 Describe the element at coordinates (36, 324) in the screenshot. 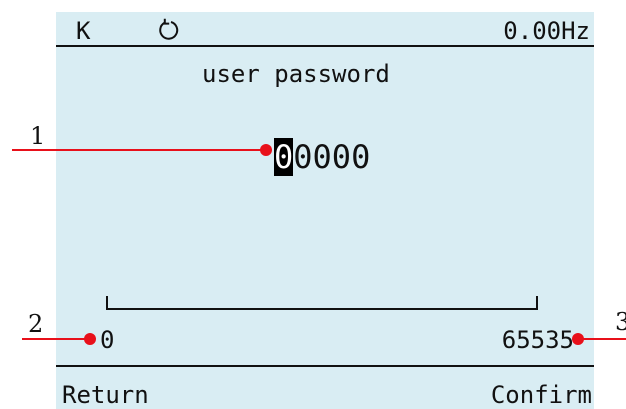

I see `callout-number-2: 2` at that location.